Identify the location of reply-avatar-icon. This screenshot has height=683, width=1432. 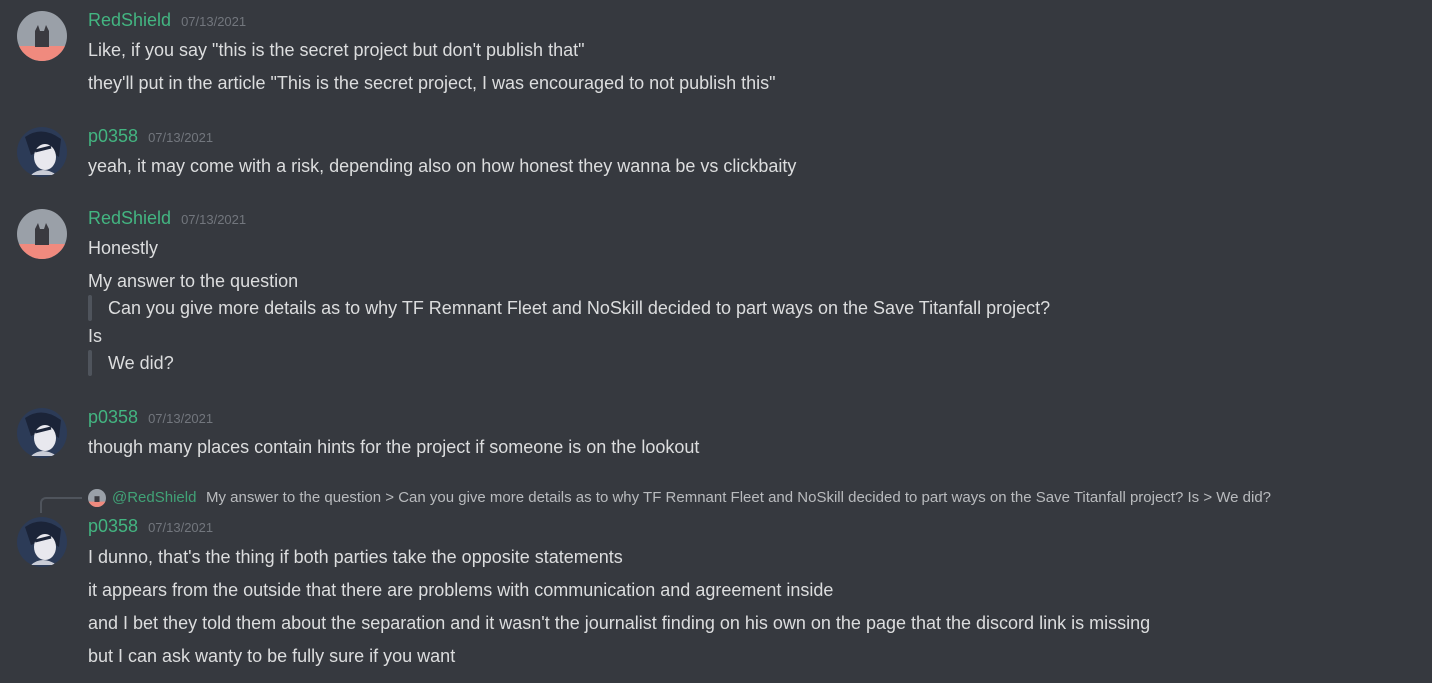
(97, 498).